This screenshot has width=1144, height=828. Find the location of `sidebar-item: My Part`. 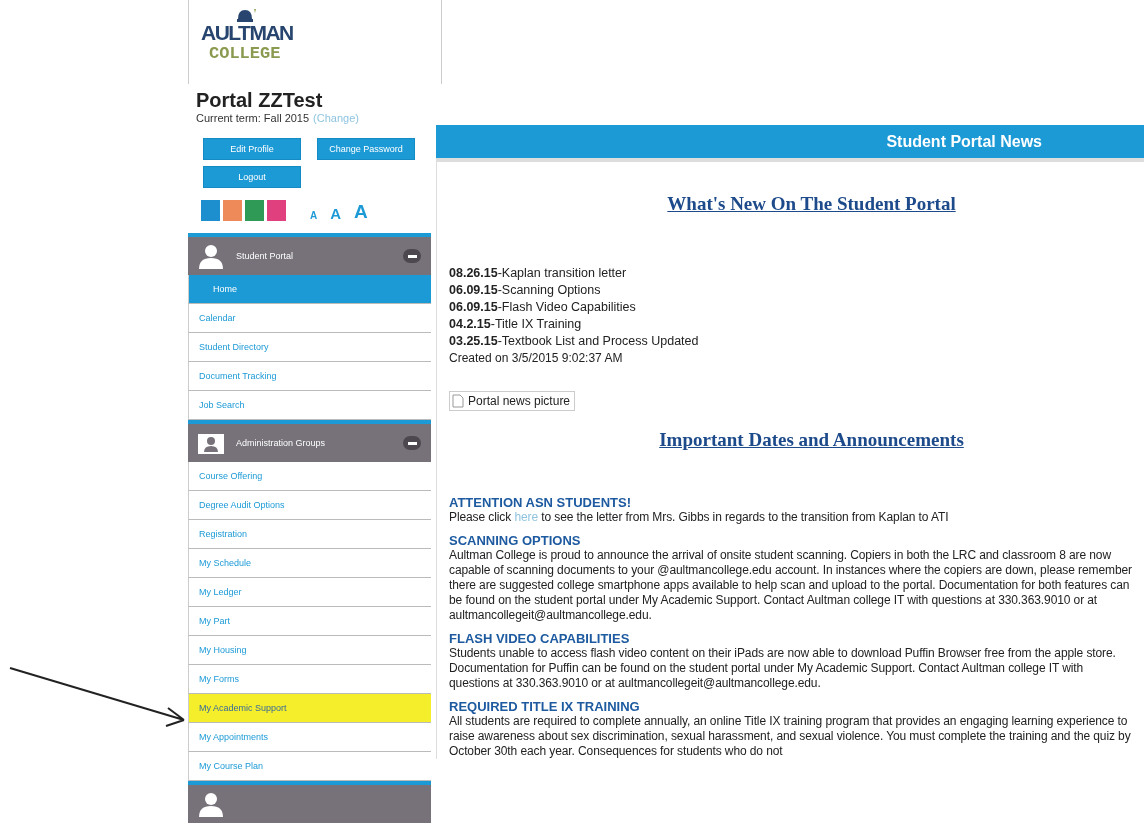

sidebar-item: My Part is located at coordinates (309, 621).